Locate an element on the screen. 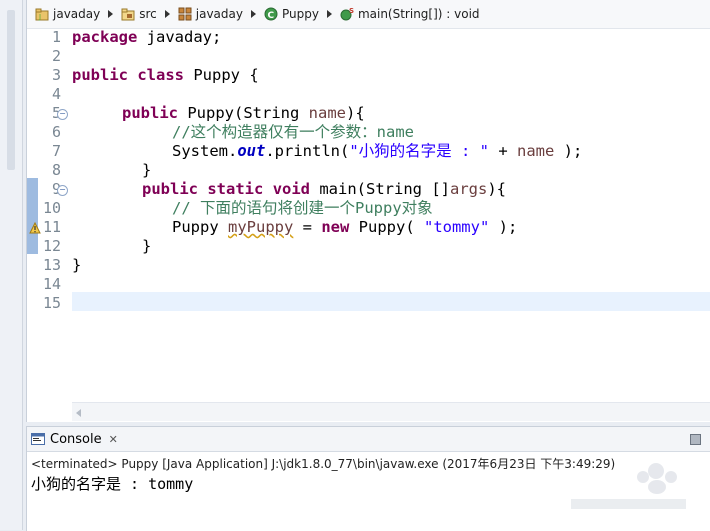  warning-icon is located at coordinates (35, 228).